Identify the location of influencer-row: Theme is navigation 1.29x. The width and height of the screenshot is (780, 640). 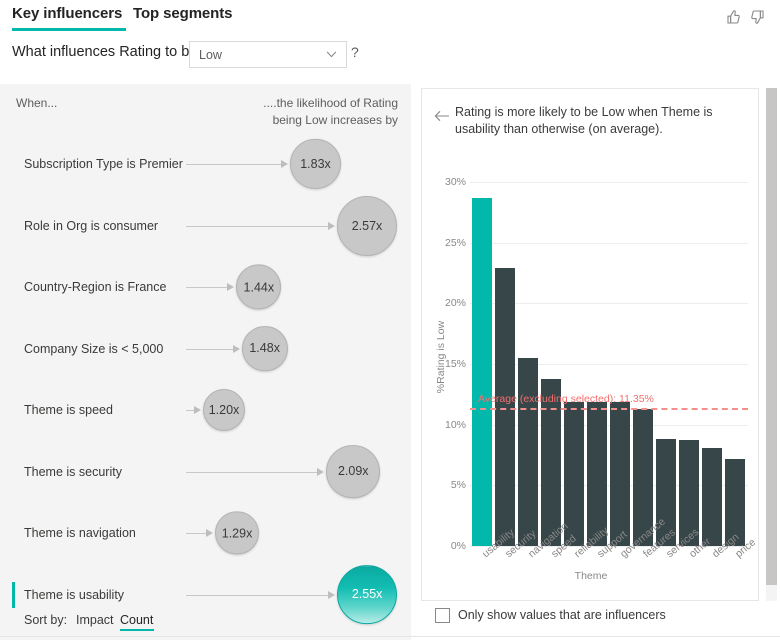
(205, 533).